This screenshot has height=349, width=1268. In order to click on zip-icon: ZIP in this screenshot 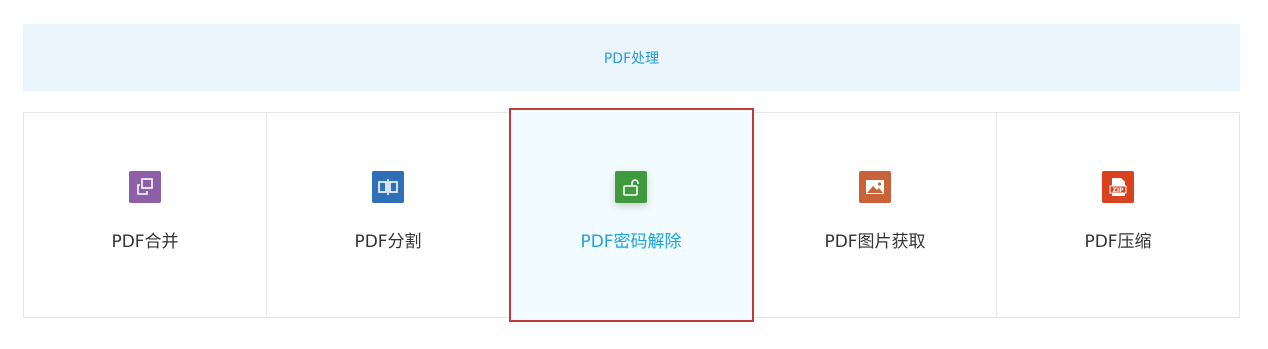, I will do `click(1118, 187)`.